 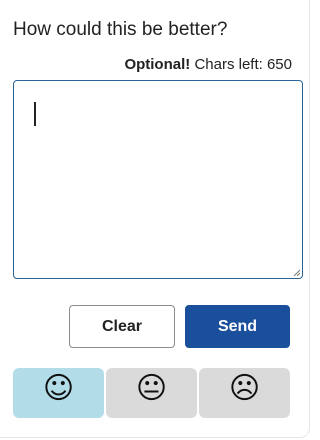 I want to click on rating-selector: ☺ 😐 ☹, so click(x=151, y=393).